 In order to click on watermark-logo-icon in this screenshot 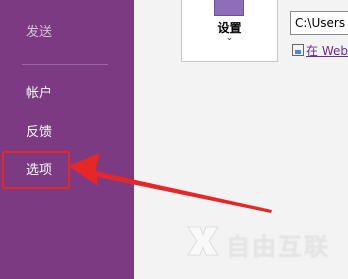, I will do `click(203, 241)`.